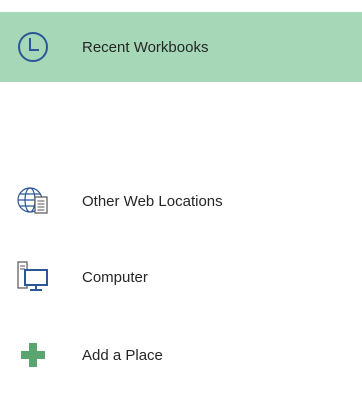 This screenshot has width=362, height=400. I want to click on nav-item-other-web-locations: Other Web Locations, so click(181, 201).